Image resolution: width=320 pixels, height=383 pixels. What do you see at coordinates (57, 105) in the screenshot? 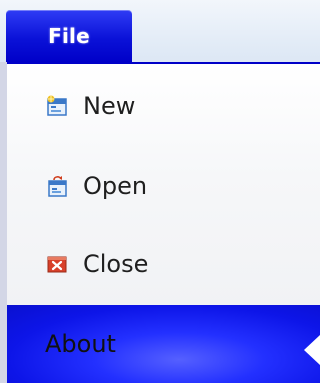
I see `new-document-icon` at bounding box center [57, 105].